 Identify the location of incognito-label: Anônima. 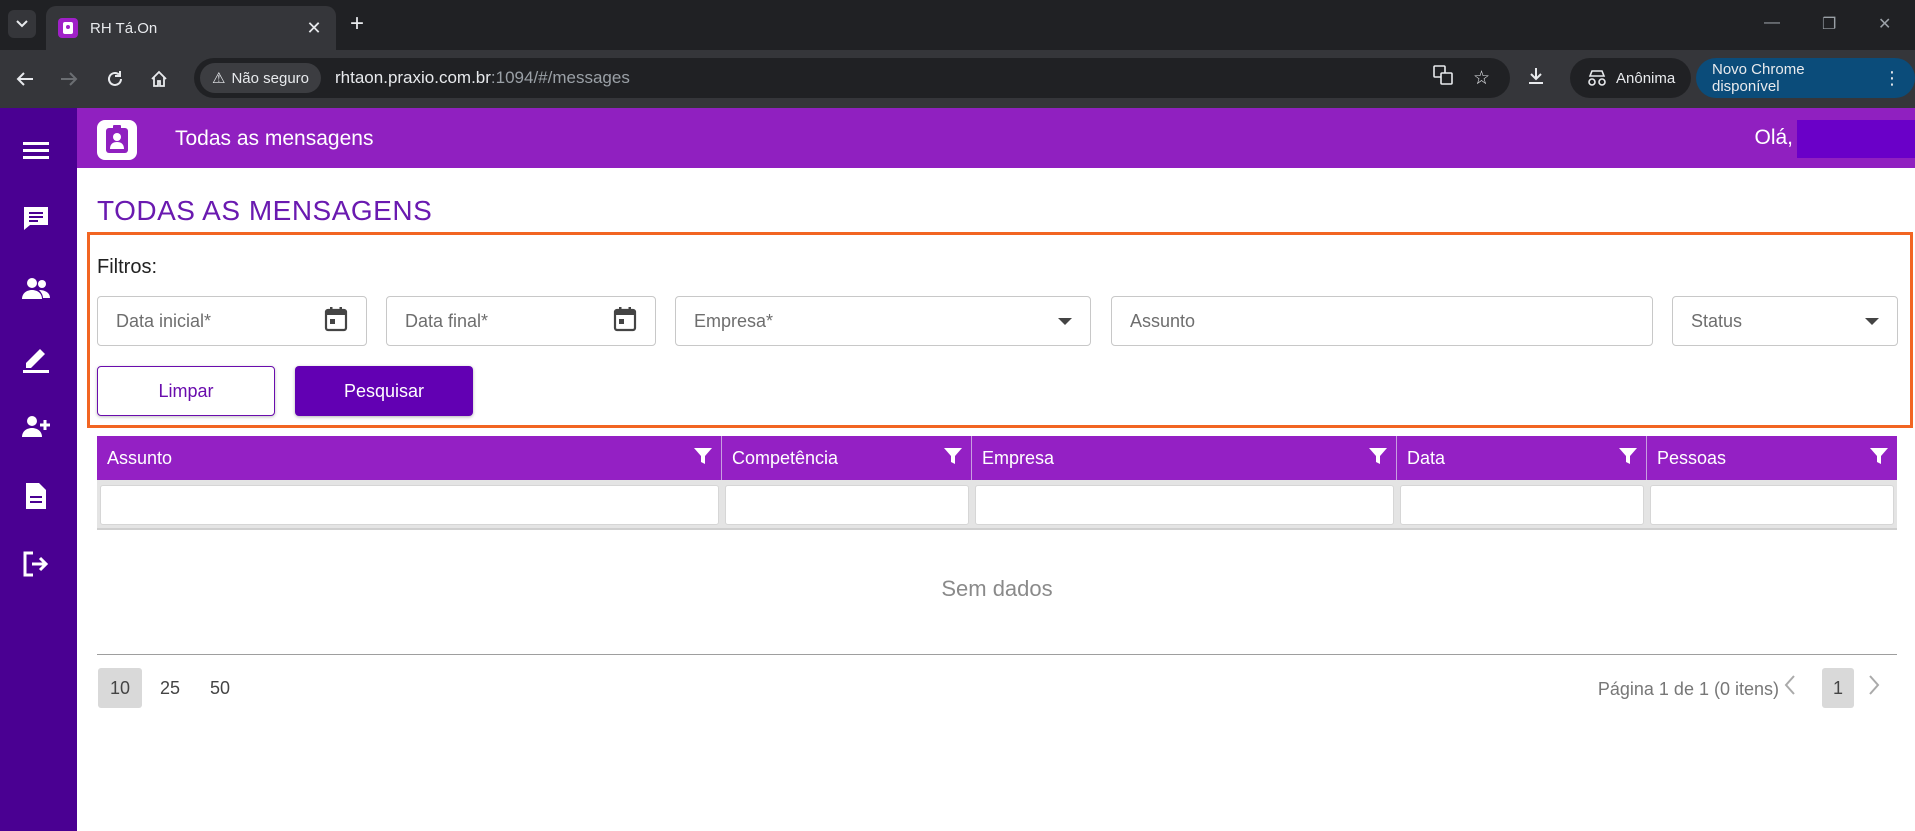
(1646, 78).